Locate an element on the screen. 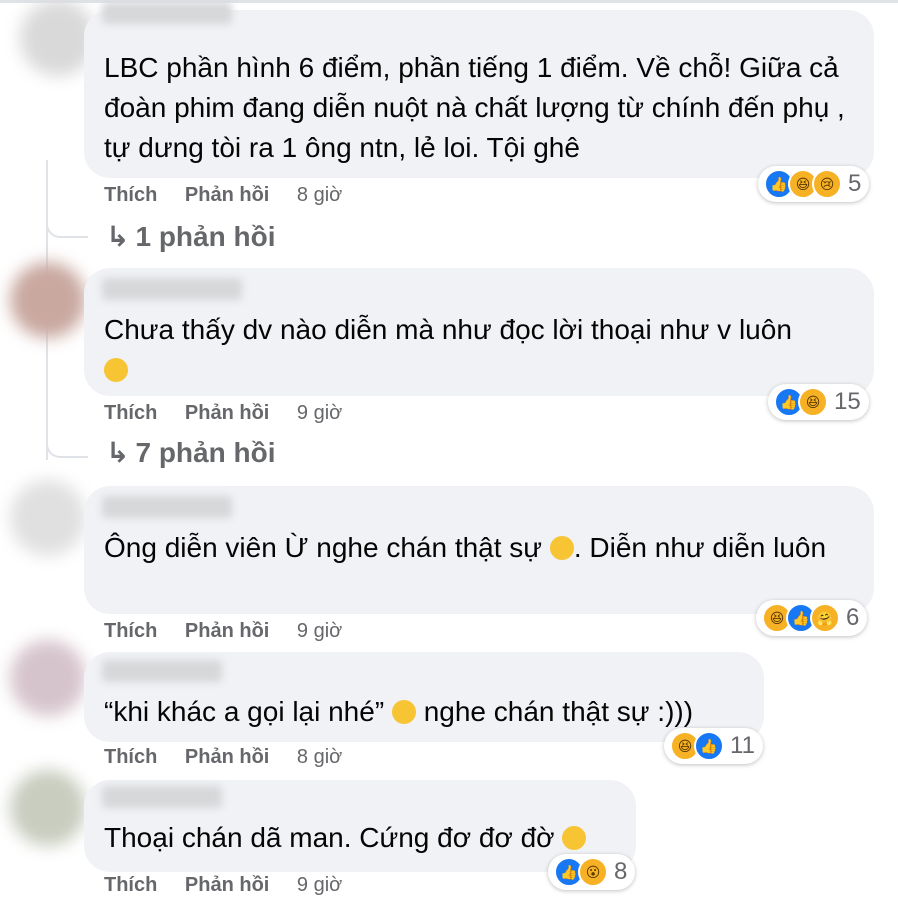 The width and height of the screenshot is (898, 904). replies-count: 7 phản hồi is located at coordinates (205, 452).